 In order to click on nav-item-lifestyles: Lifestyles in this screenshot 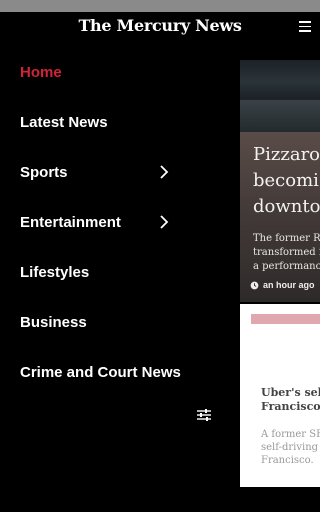, I will do `click(120, 272)`.